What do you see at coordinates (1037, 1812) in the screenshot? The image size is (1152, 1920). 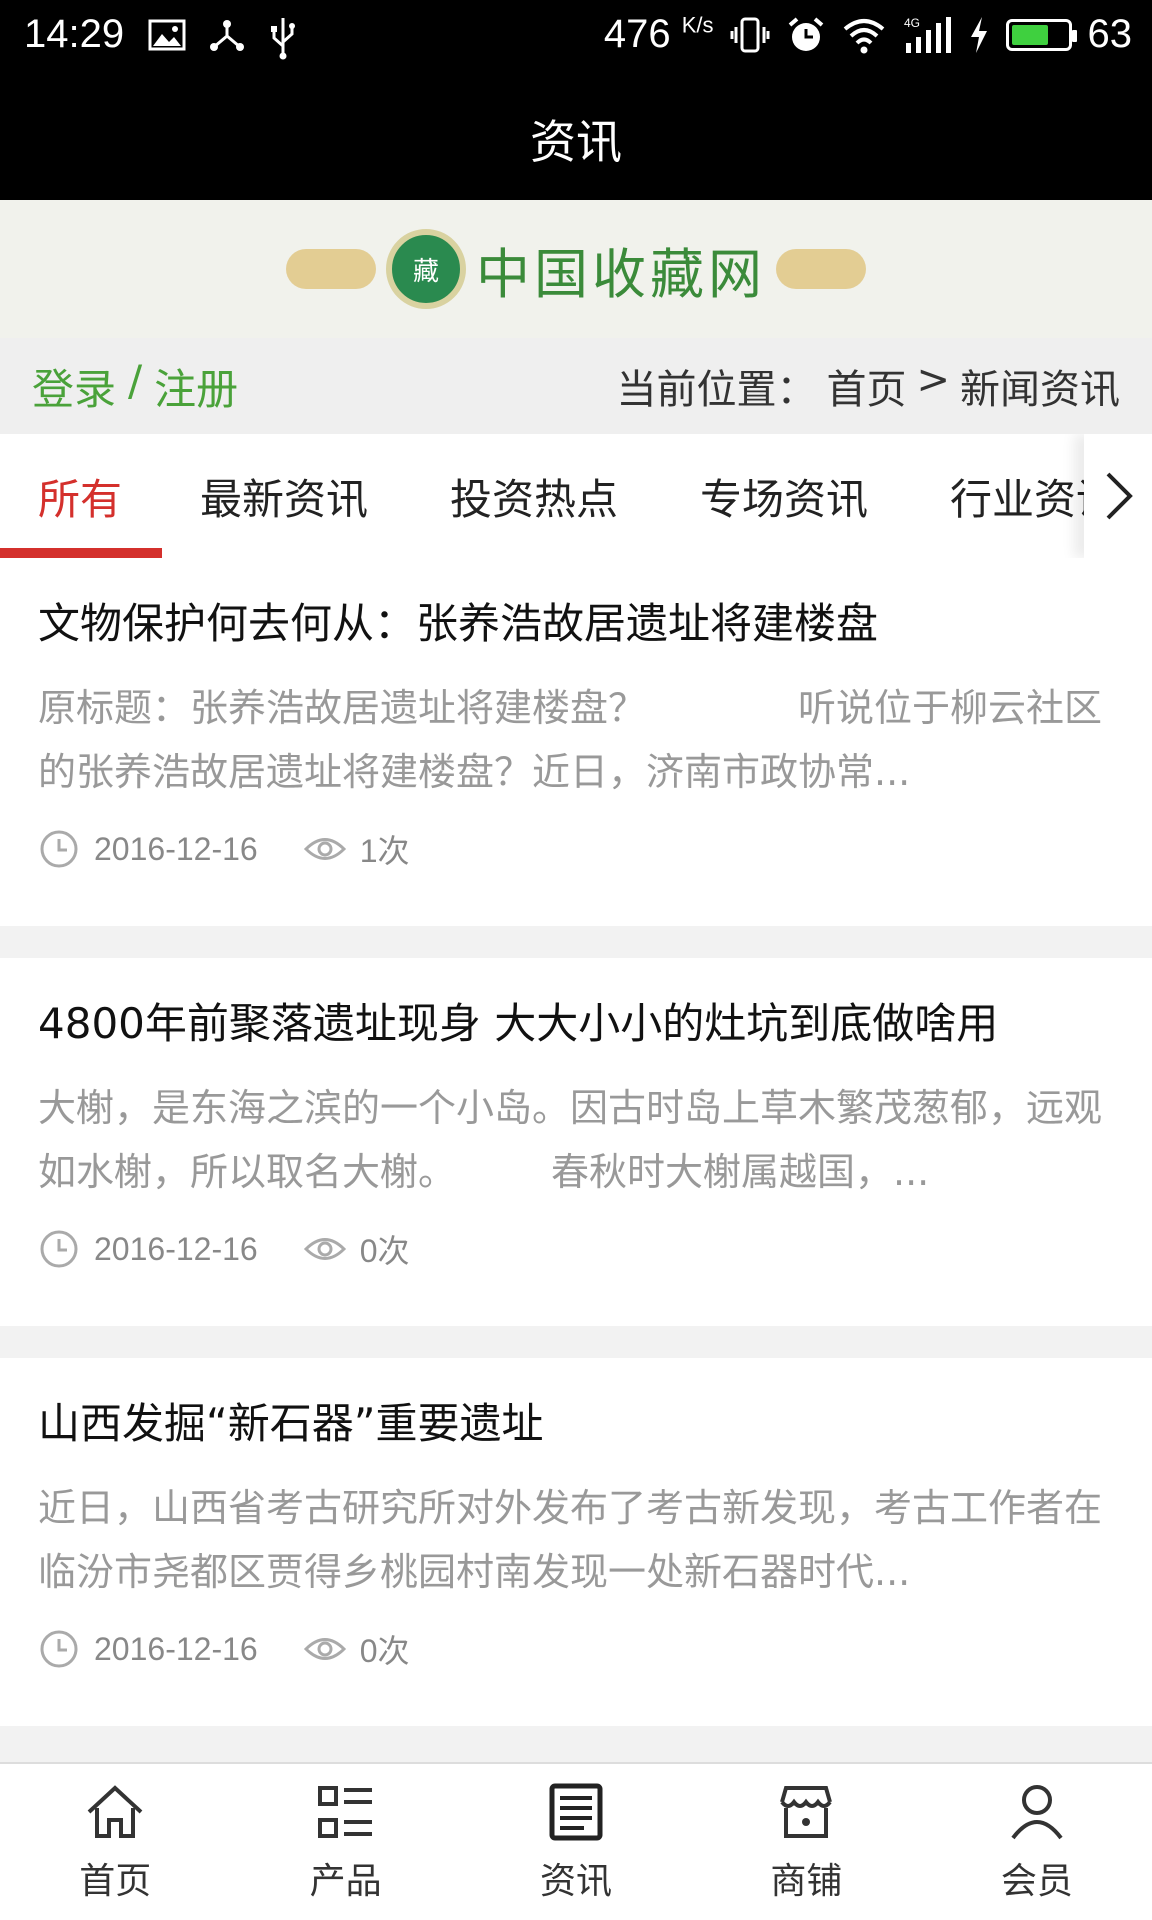 I see `member-icon` at bounding box center [1037, 1812].